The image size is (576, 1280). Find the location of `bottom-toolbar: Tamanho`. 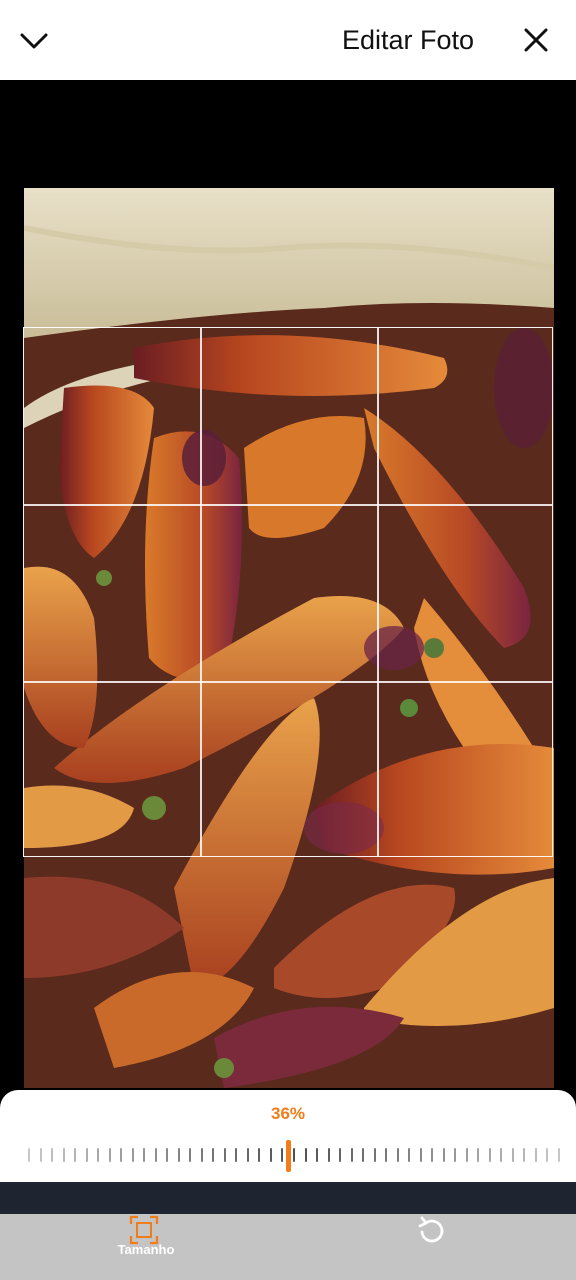

bottom-toolbar: Tamanho is located at coordinates (288, 1247).